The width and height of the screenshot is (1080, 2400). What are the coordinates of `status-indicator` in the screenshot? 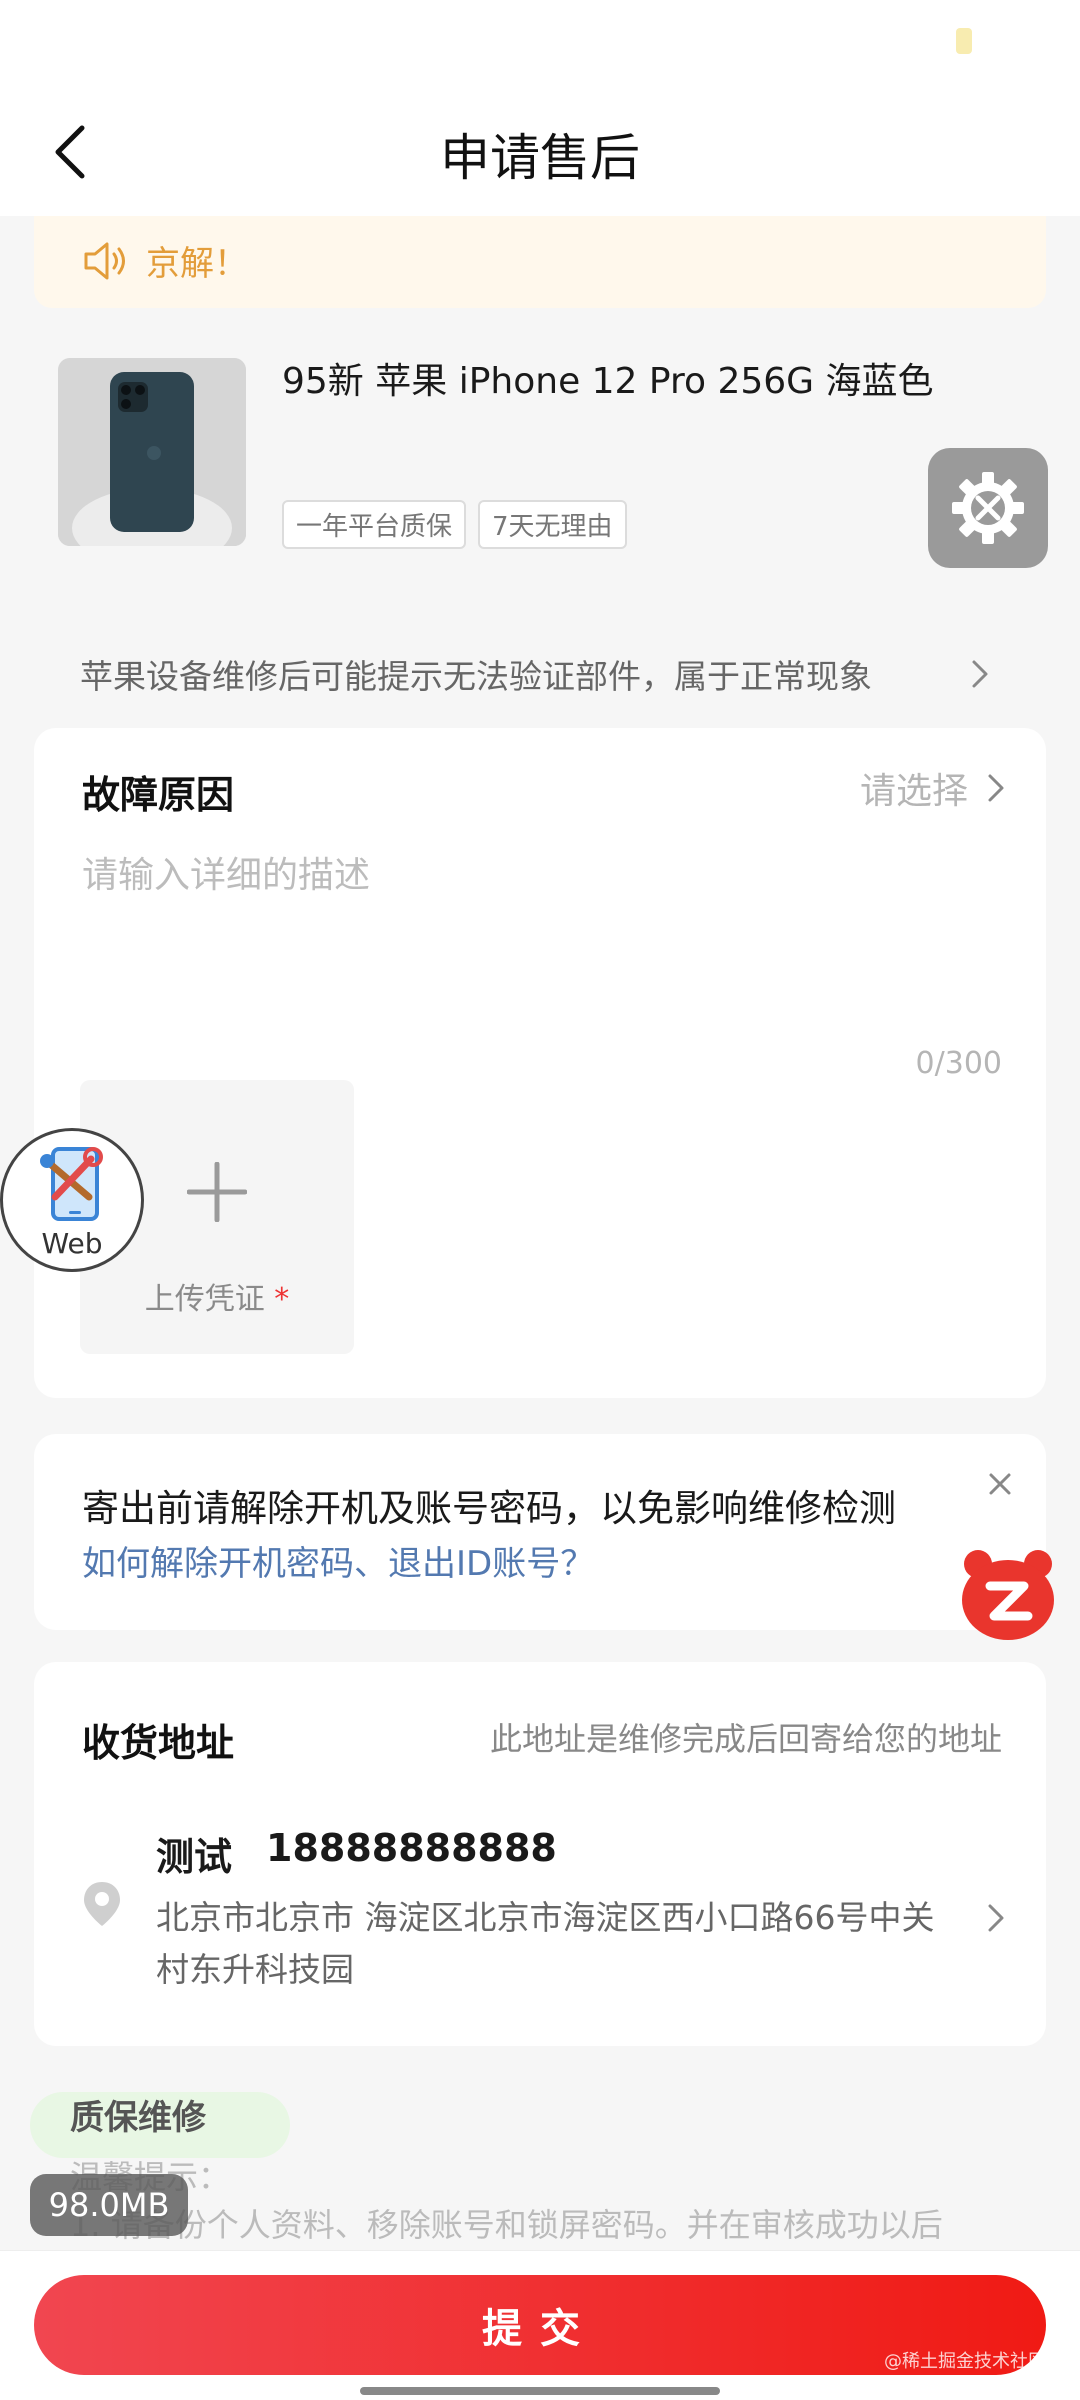 It's located at (964, 41).